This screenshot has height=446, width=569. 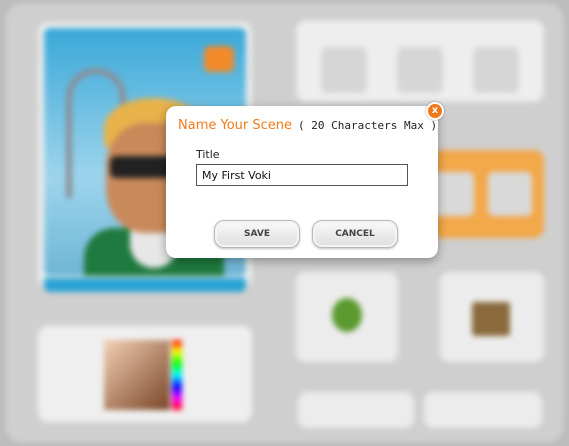 I want to click on player-controls-bar, so click(x=145, y=285).